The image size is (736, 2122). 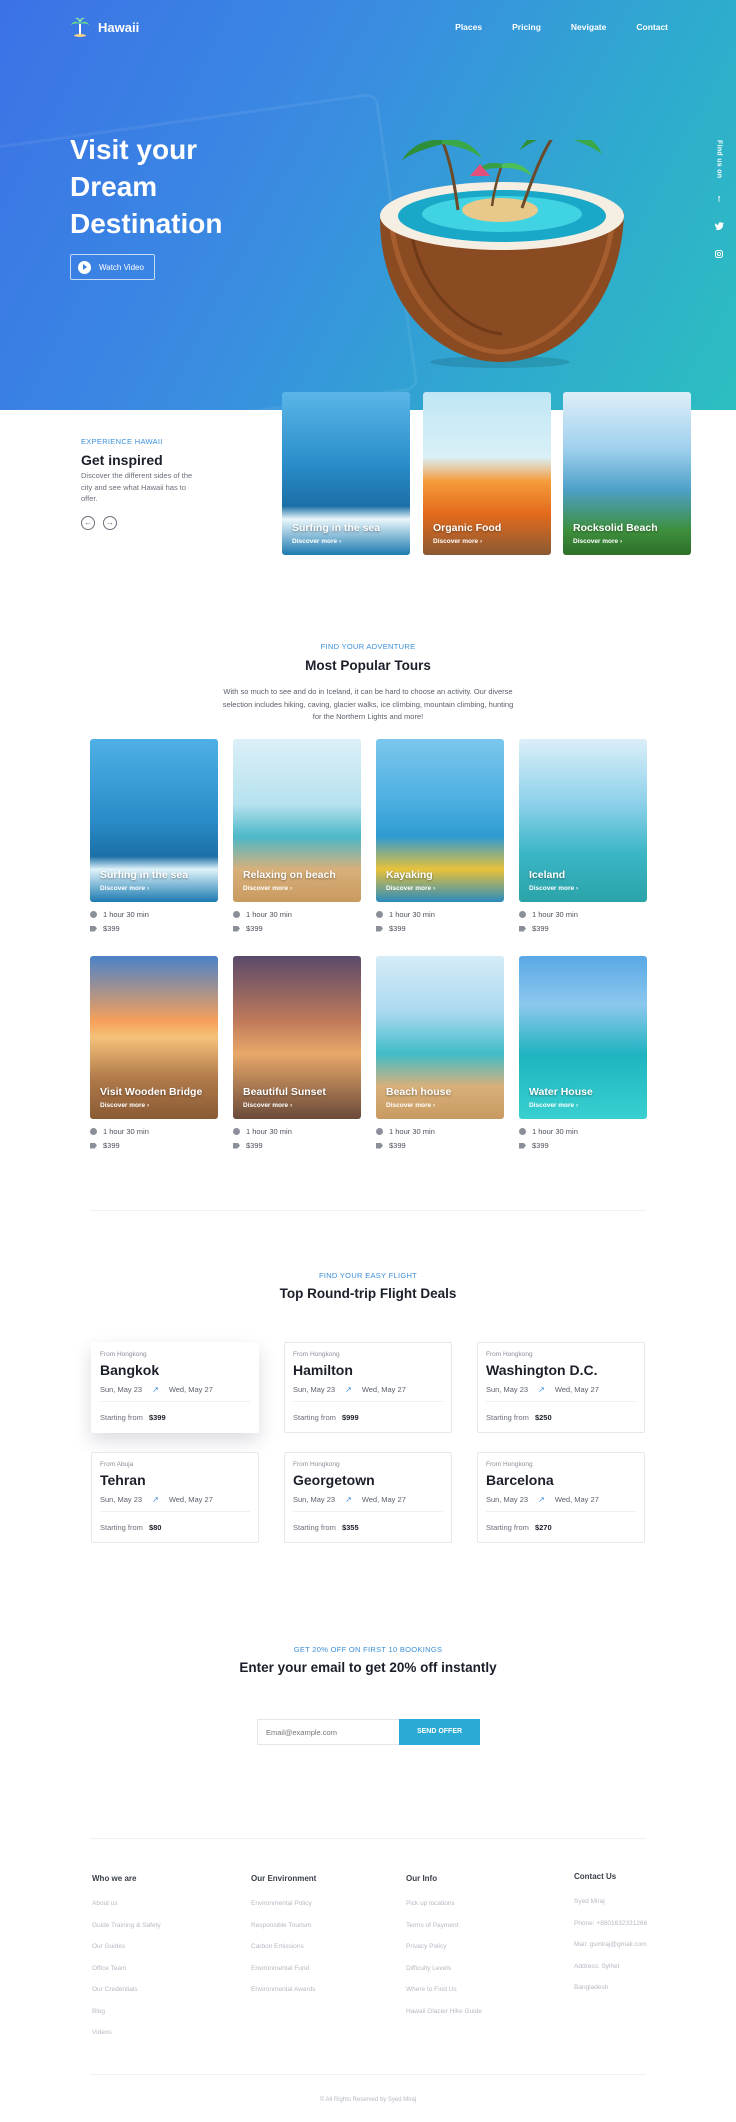 I want to click on footer-link: Guide Training & Safety, so click(x=157, y=1926).